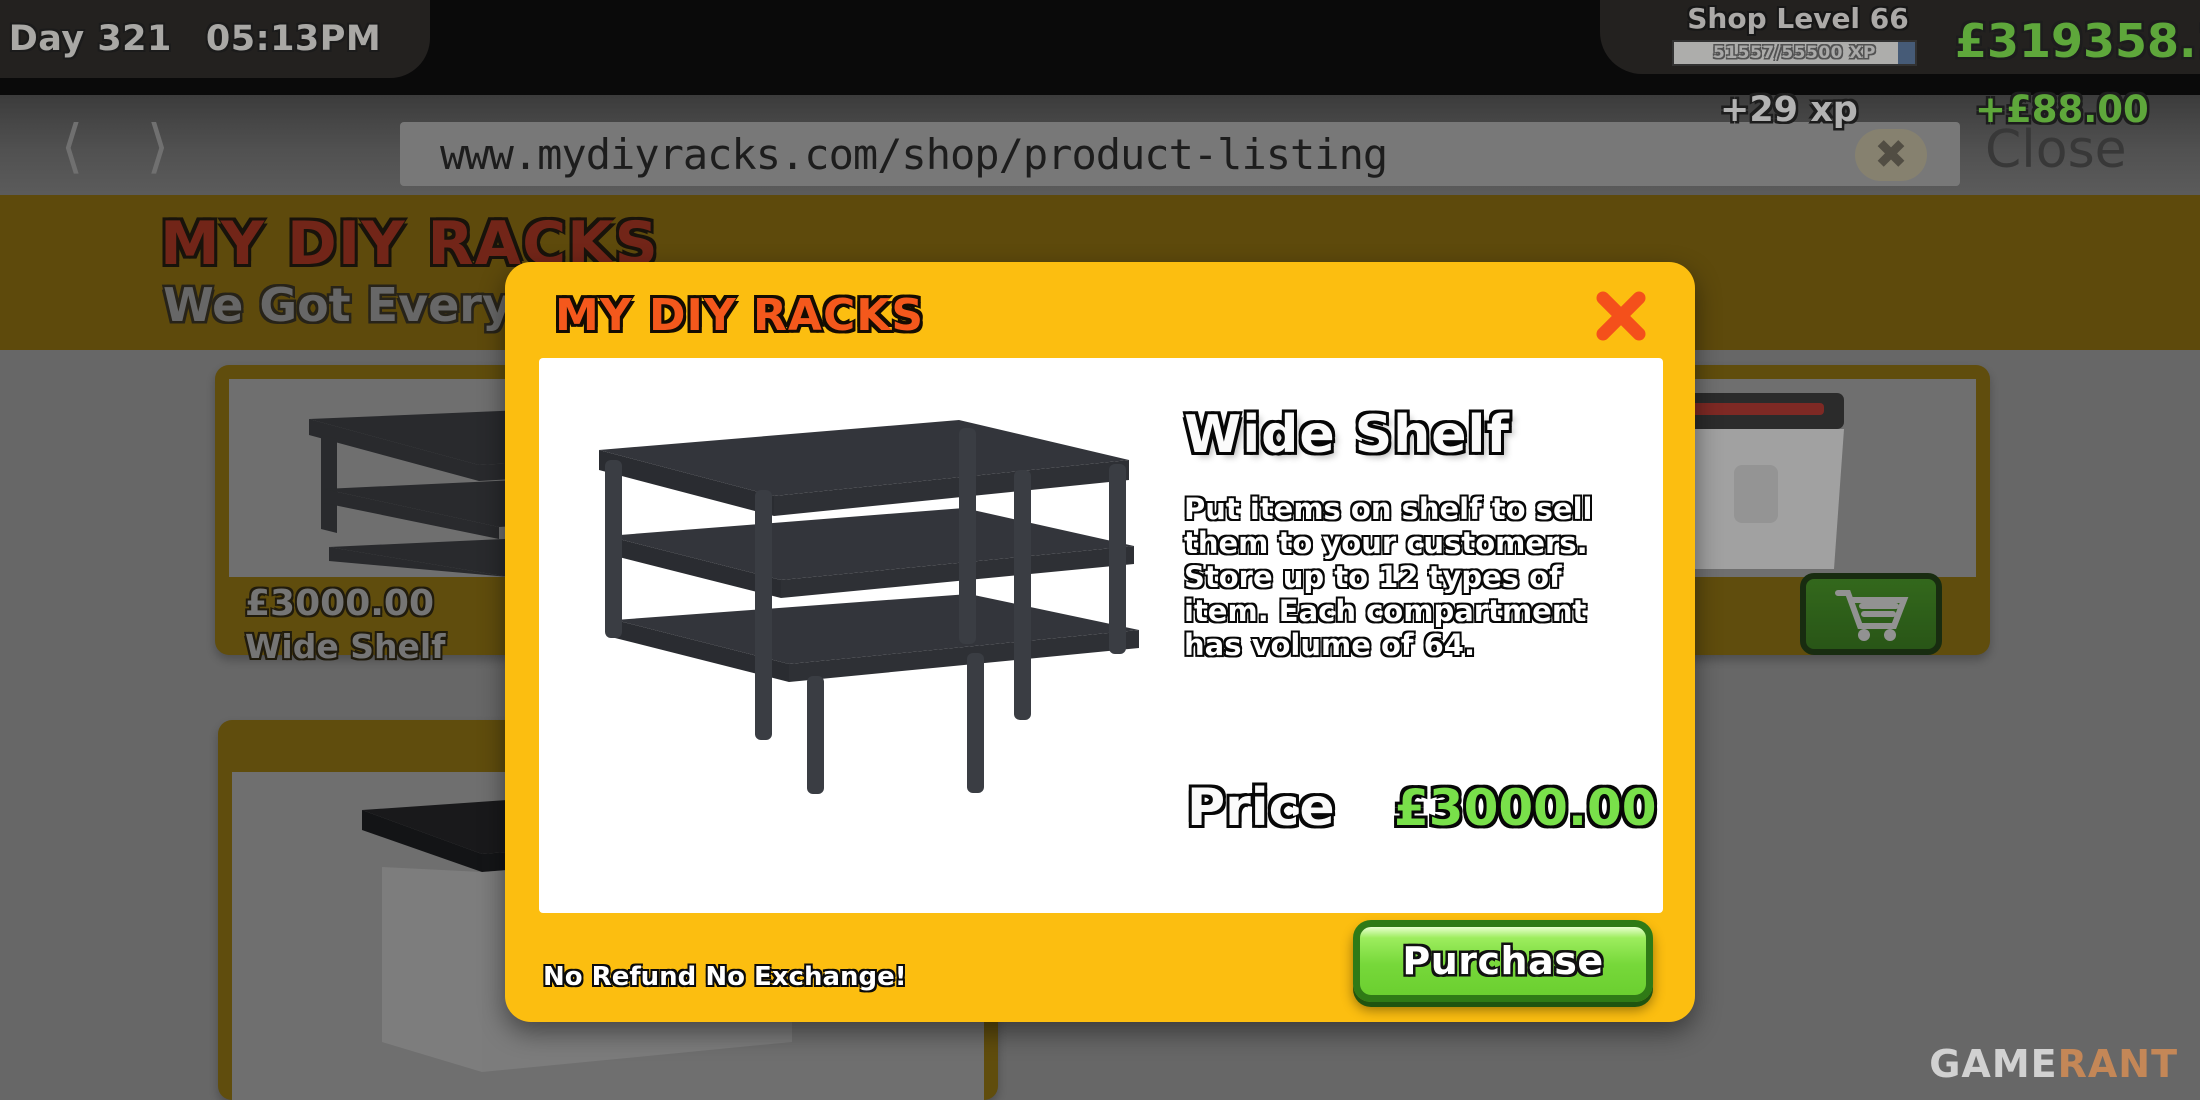 Image resolution: width=2200 pixels, height=1100 pixels. Describe the element at coordinates (725, 977) in the screenshot. I see `no-refund-note: No Refund No Exchange!` at that location.